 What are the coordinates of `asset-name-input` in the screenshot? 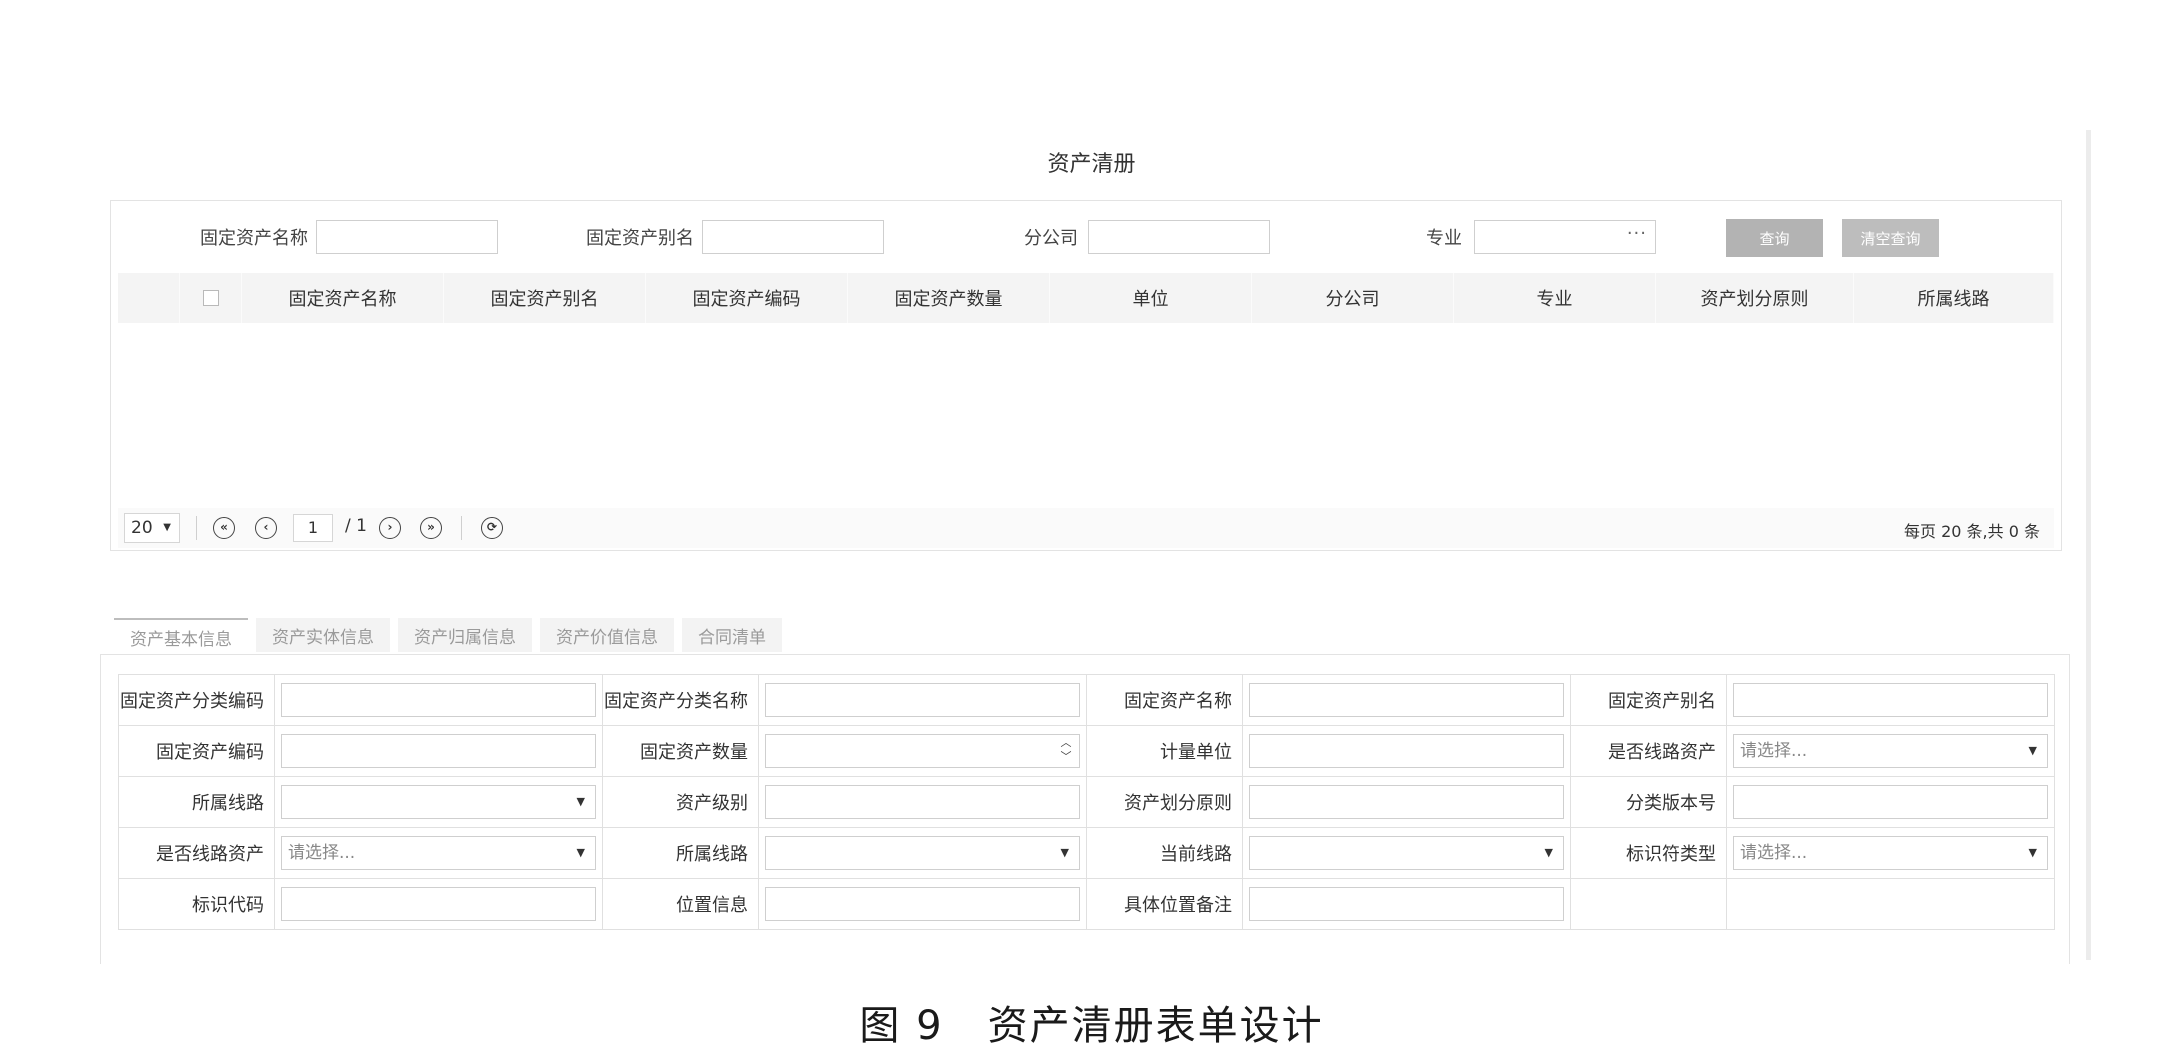 It's located at (407, 237).